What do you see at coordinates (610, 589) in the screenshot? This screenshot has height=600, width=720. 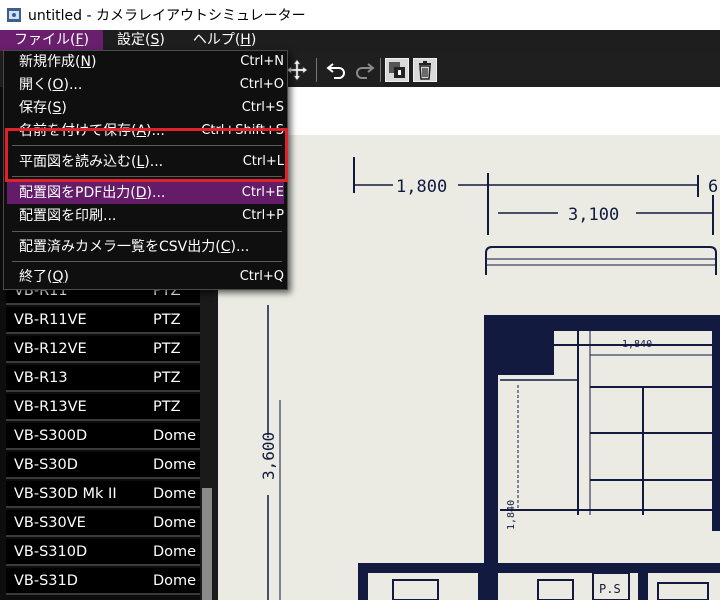 I see `room-label: P.S` at bounding box center [610, 589].